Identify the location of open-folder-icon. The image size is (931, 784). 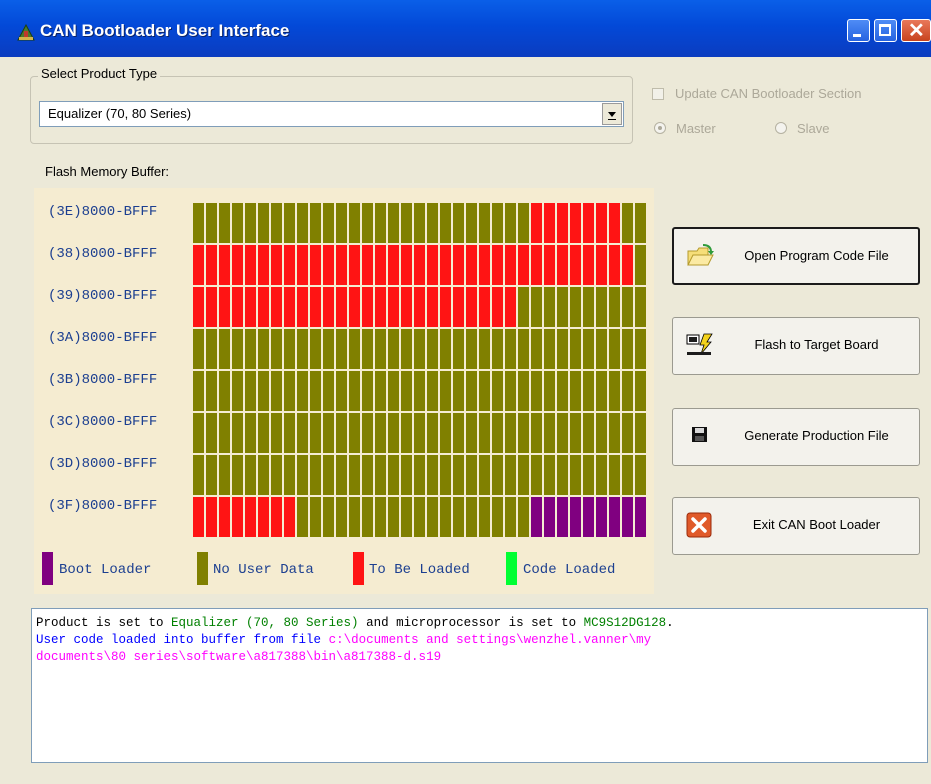
(700, 255).